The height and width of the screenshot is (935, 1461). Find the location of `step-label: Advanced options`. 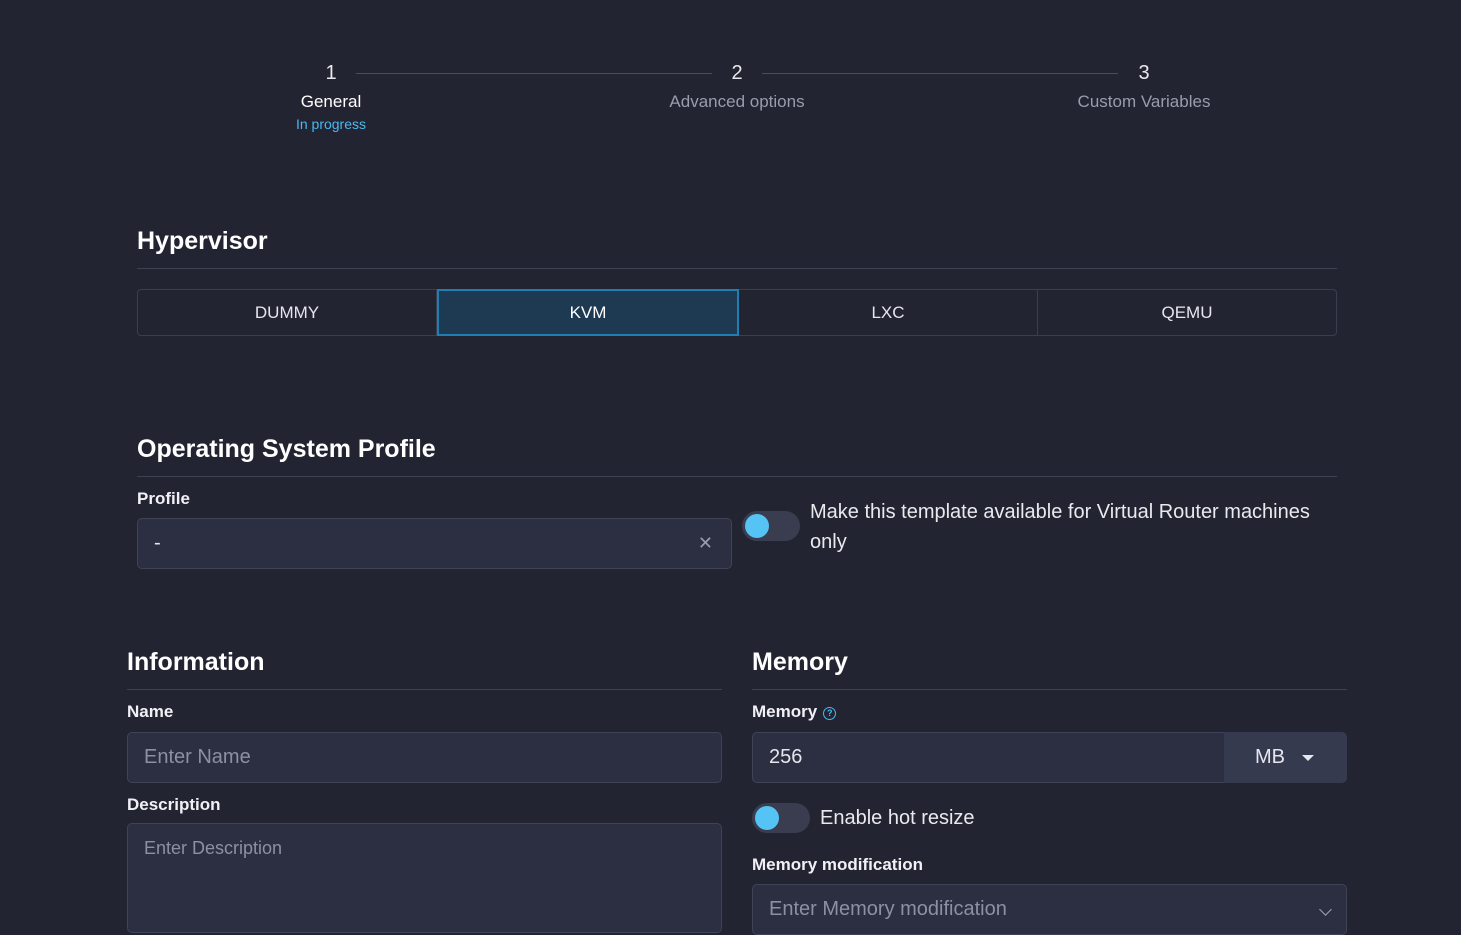

step-label: Advanced options is located at coordinates (737, 101).